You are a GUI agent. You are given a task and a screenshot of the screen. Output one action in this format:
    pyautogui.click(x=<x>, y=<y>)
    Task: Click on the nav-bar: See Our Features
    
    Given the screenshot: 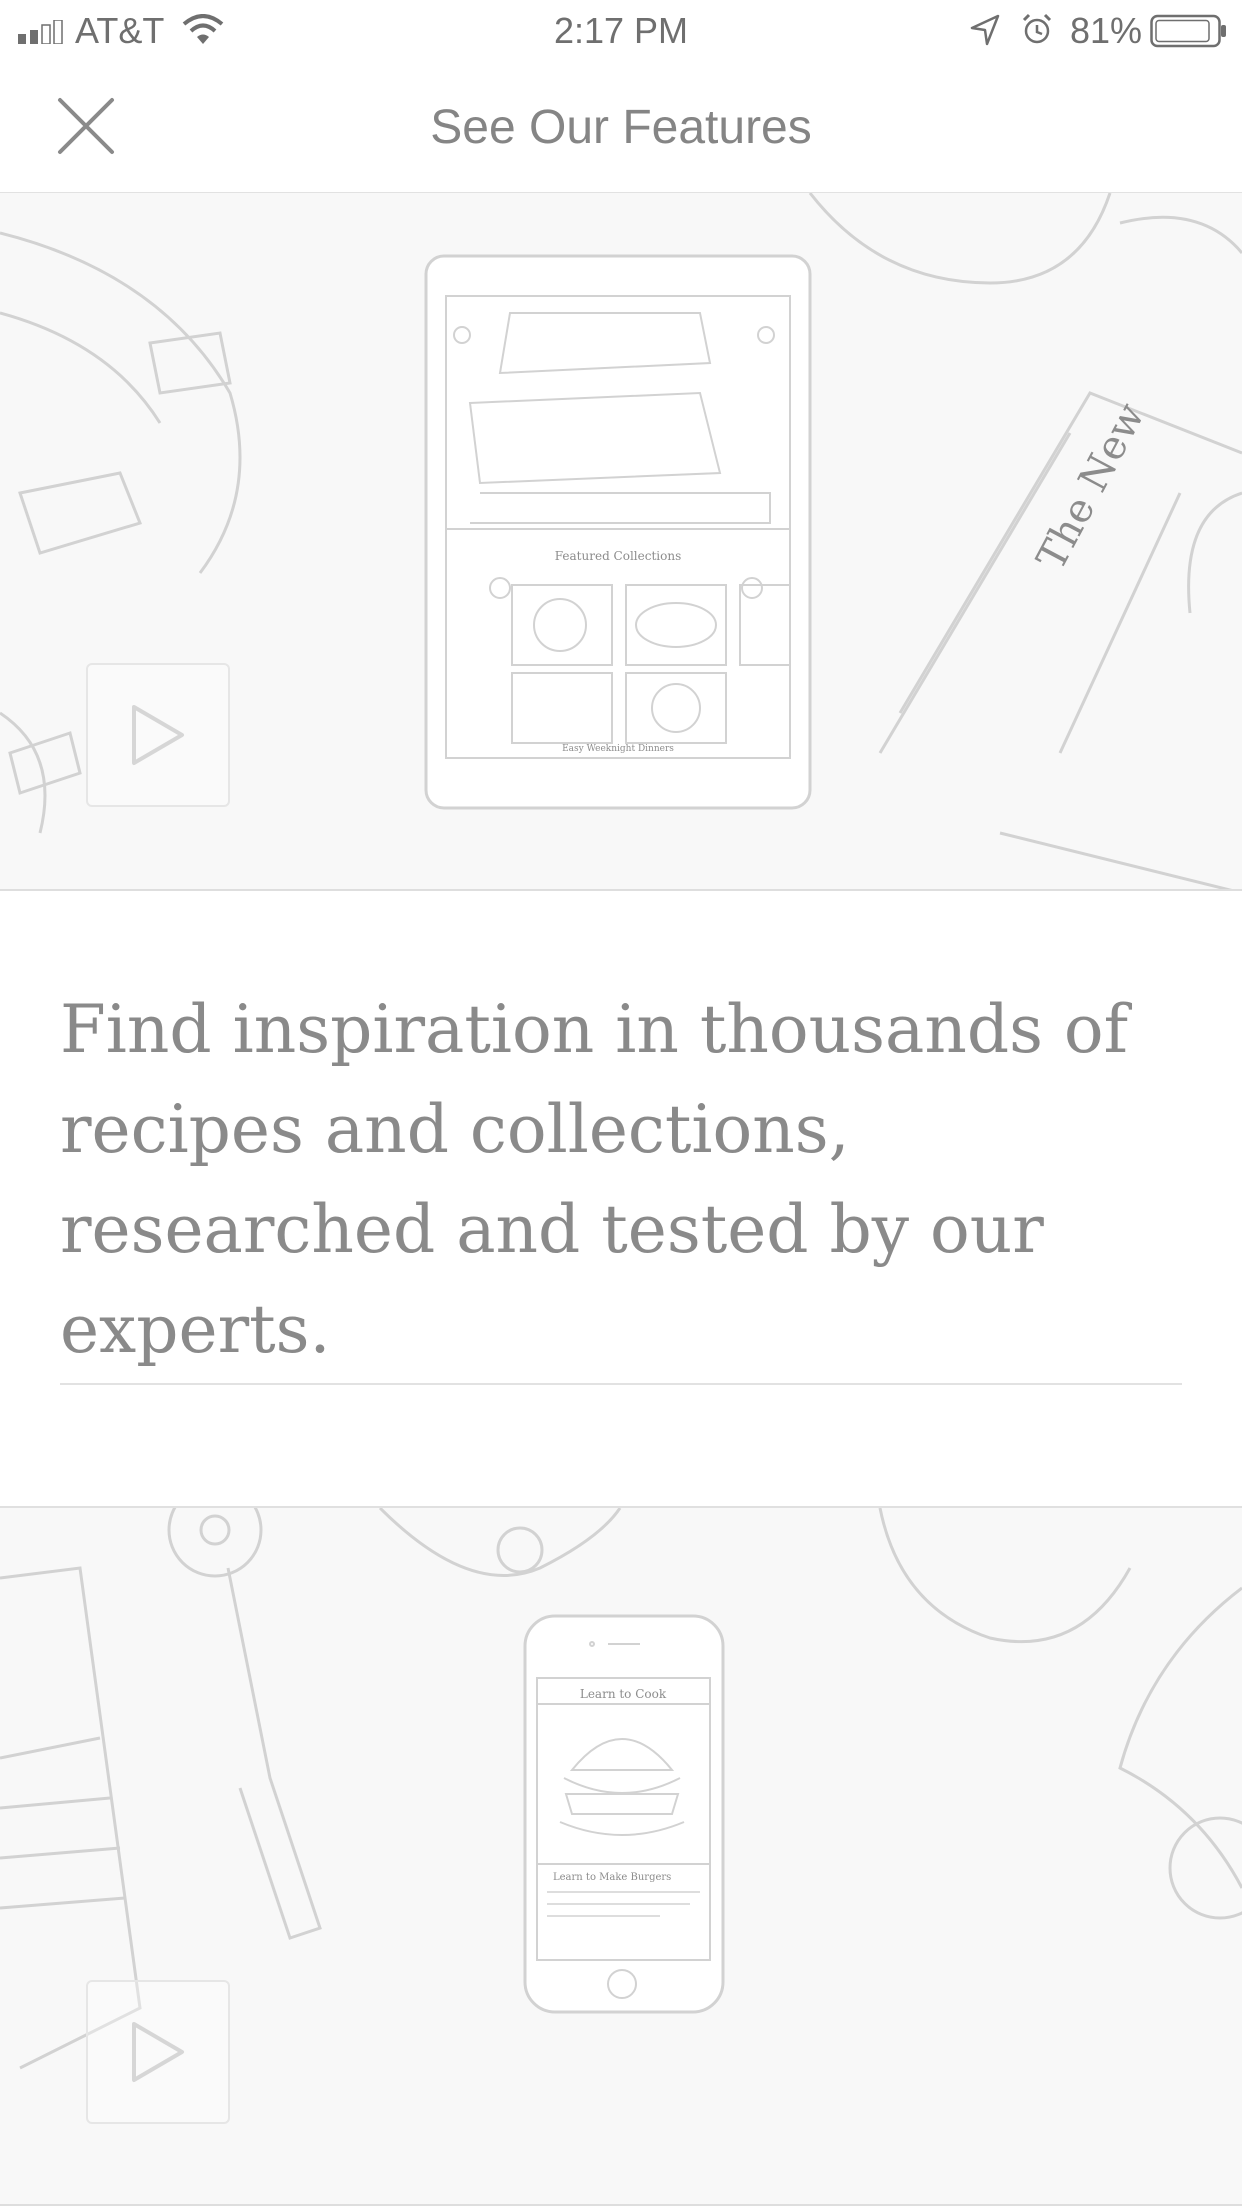 What is the action you would take?
    pyautogui.click(x=621, y=127)
    